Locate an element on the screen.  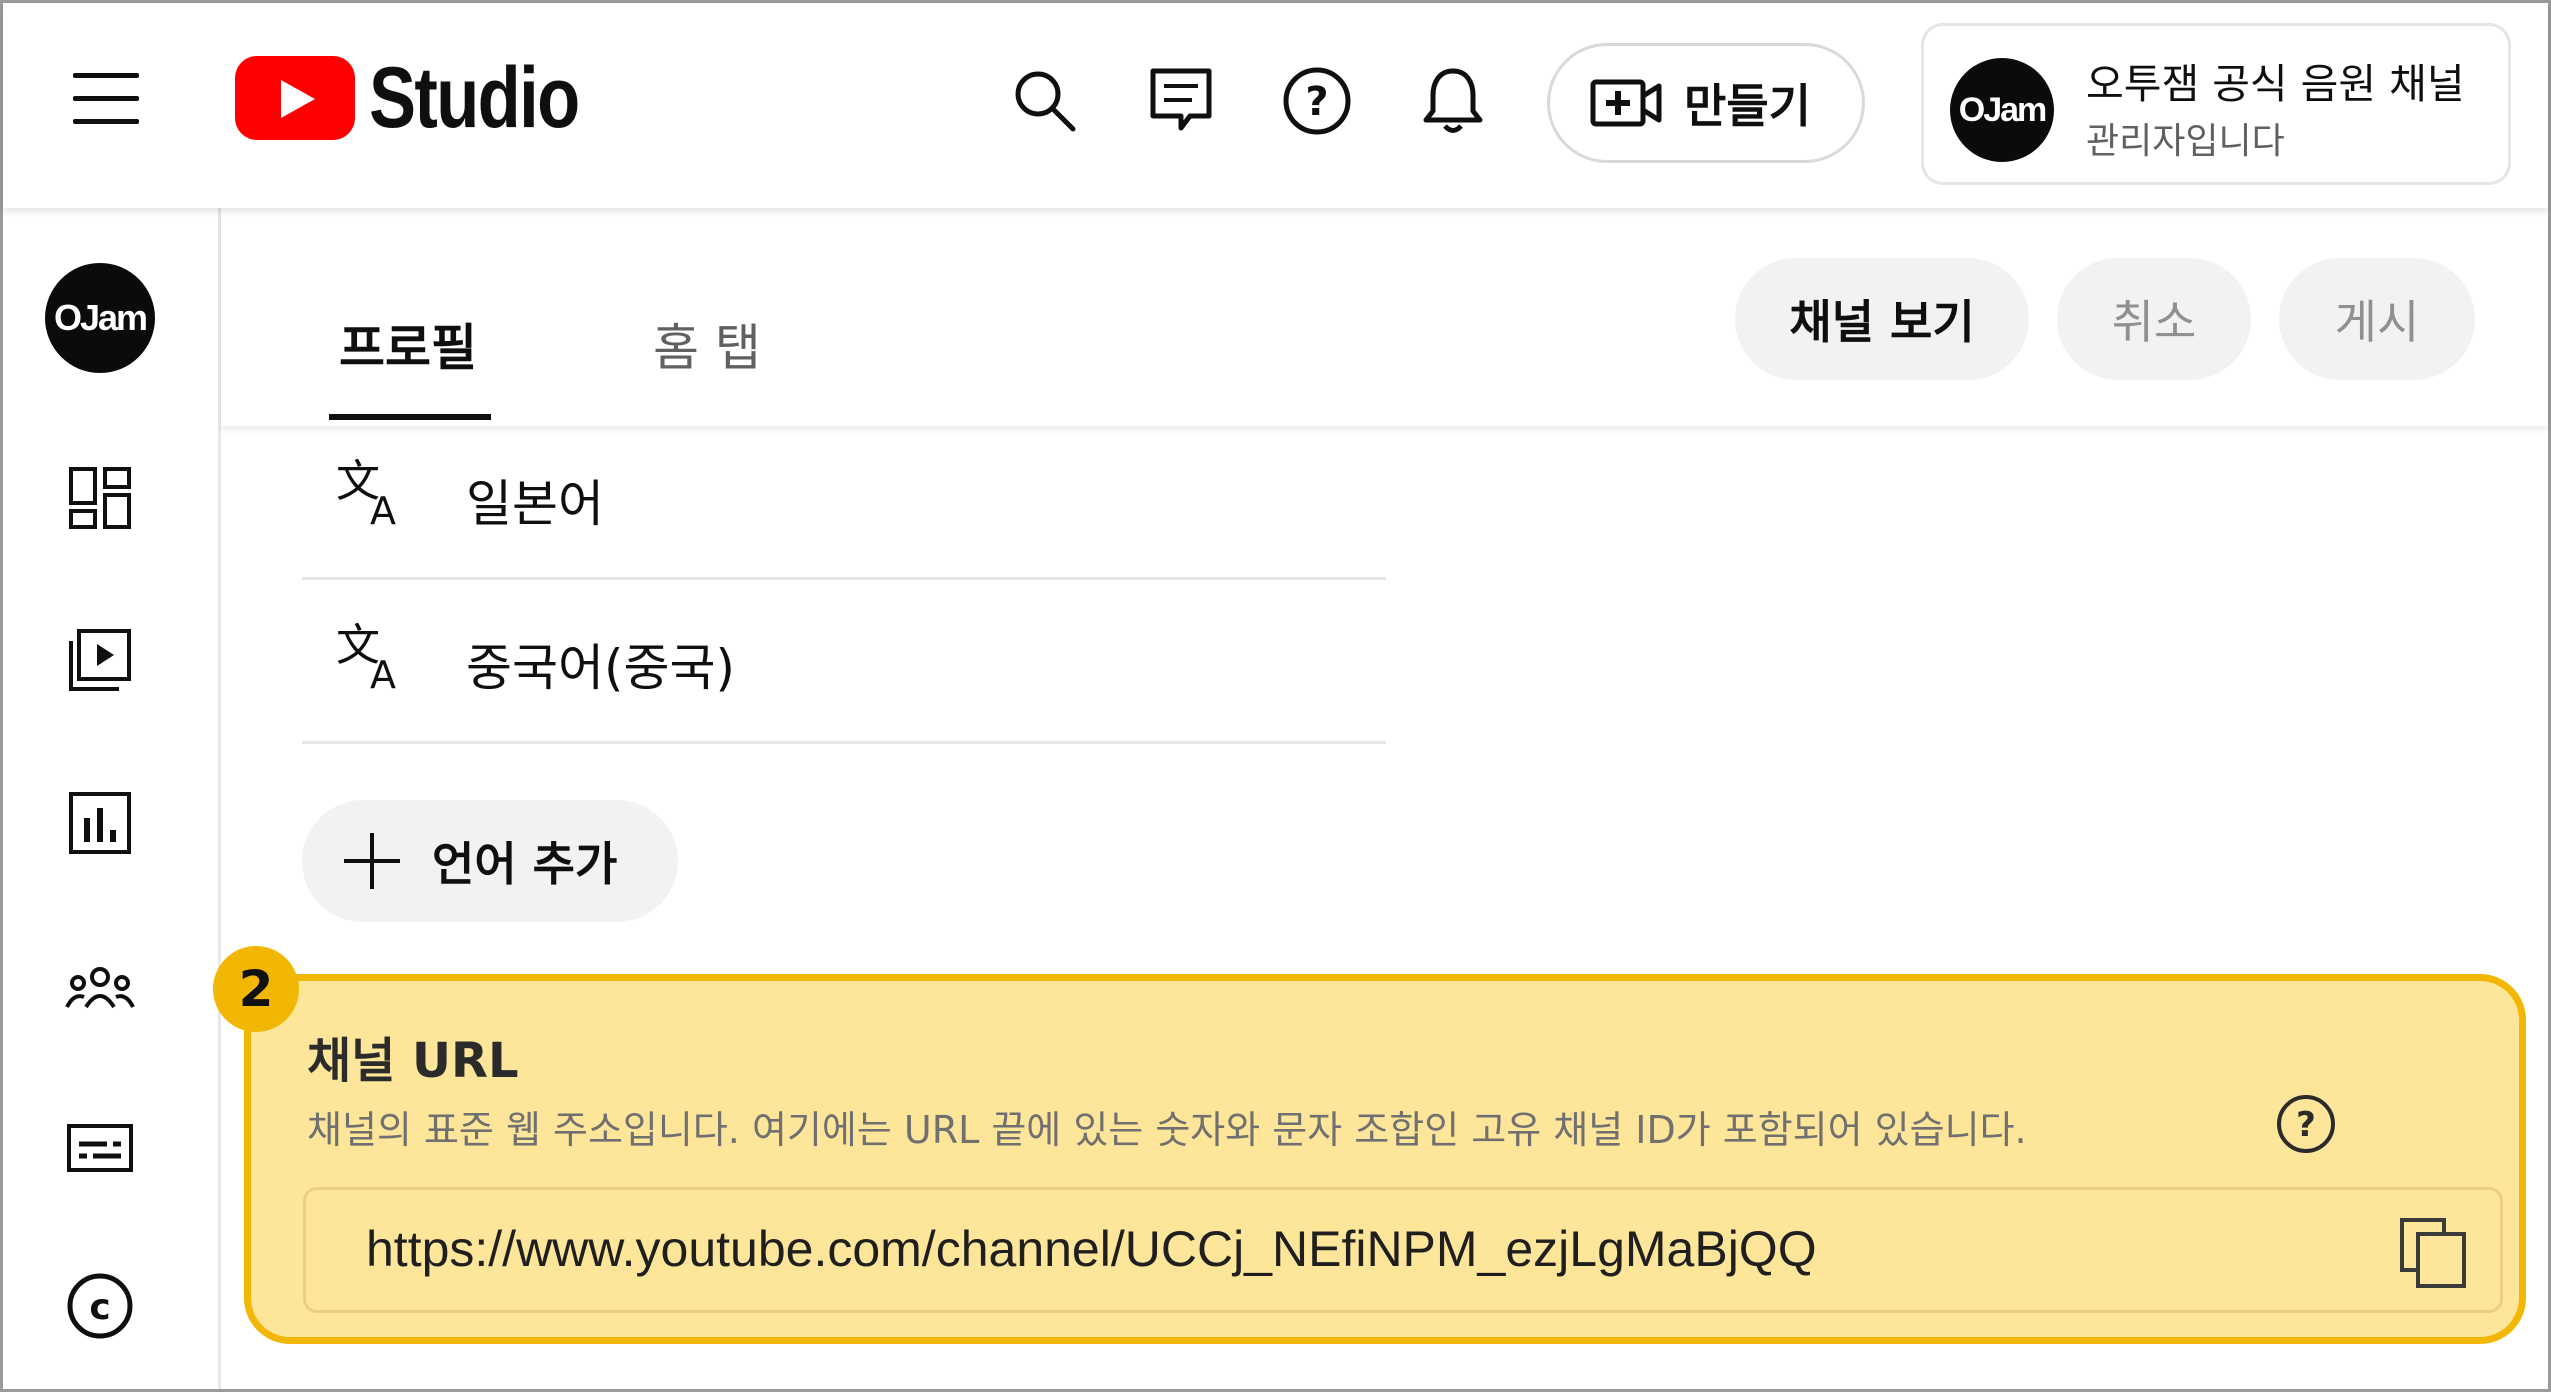
tab-profile: 프로필 is located at coordinates (408, 344).